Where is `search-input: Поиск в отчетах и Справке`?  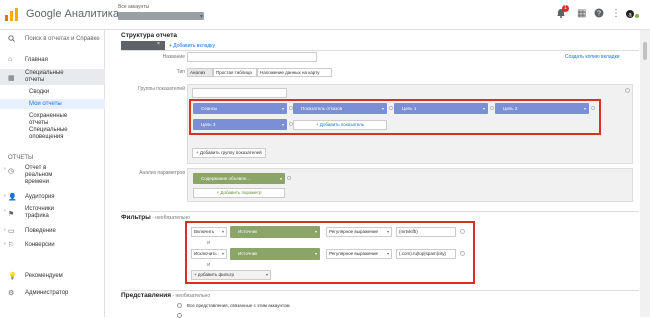
search-input: Поиск в отчетах и Справке is located at coordinates (62, 39).